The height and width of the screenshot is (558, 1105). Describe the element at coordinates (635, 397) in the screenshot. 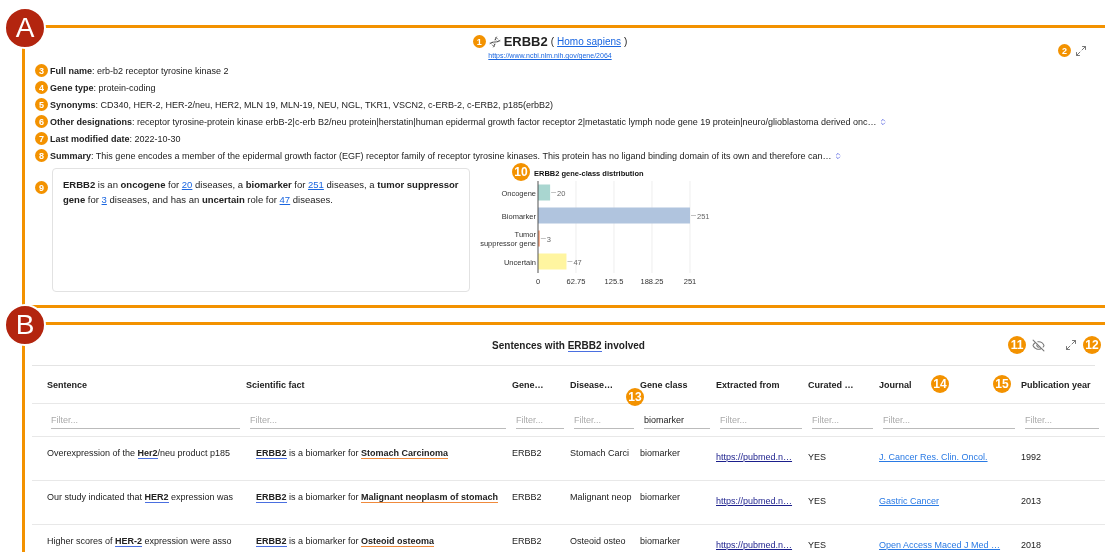

I see `marker-badge: 13` at that location.